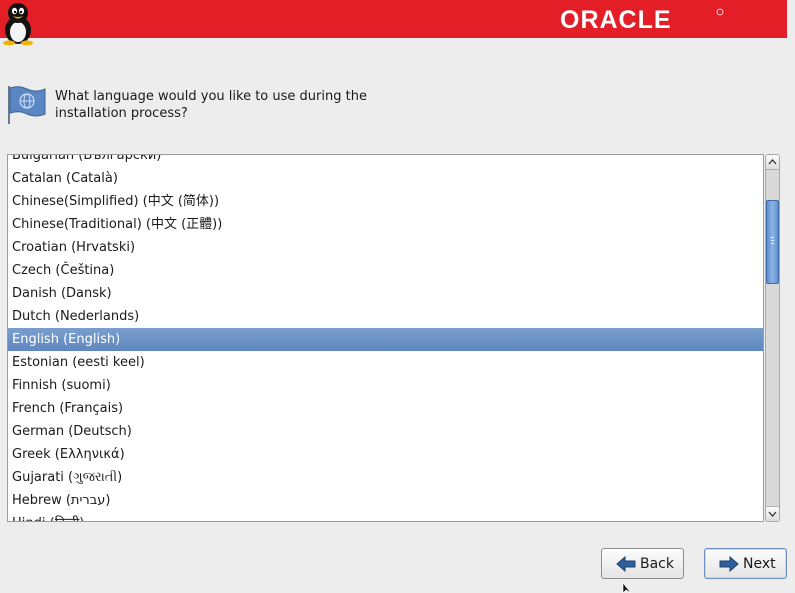 This screenshot has height=593, width=795. What do you see at coordinates (616, 19) in the screenshot?
I see `svg-text: ORACLE` at bounding box center [616, 19].